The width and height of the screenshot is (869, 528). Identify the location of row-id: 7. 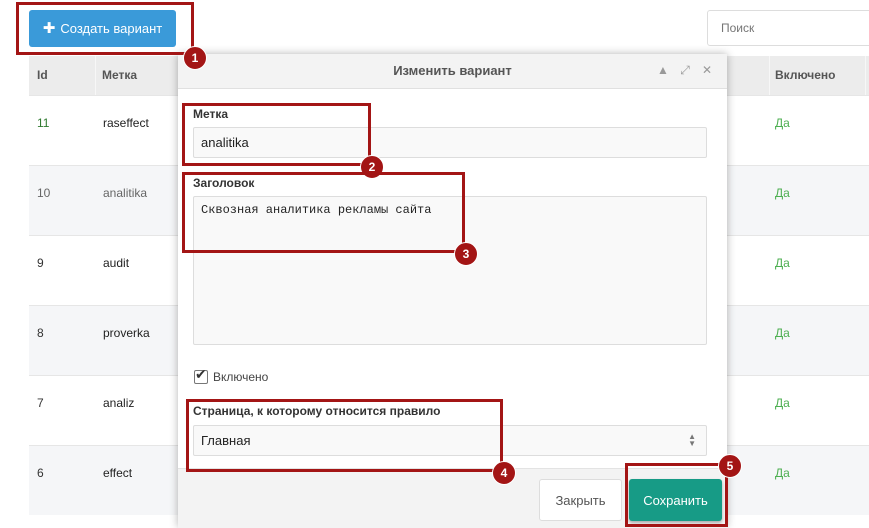
(40, 403).